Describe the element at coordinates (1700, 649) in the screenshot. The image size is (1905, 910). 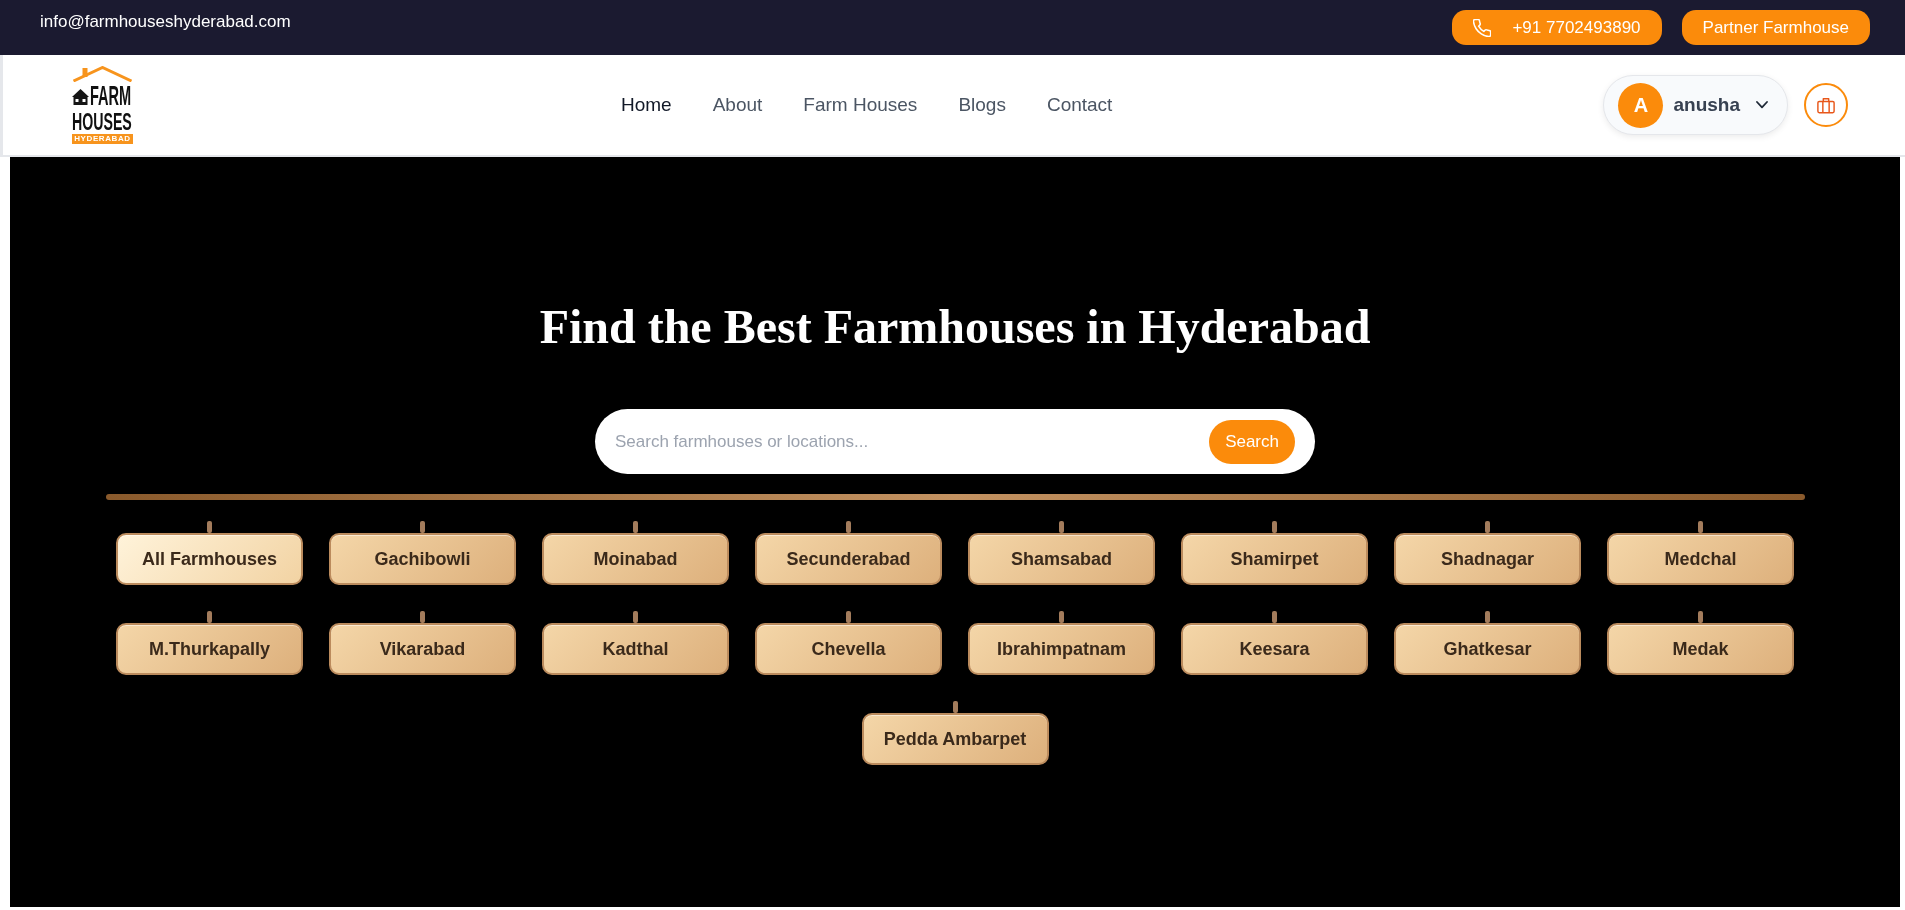
I see `location-tag: Medak` at that location.